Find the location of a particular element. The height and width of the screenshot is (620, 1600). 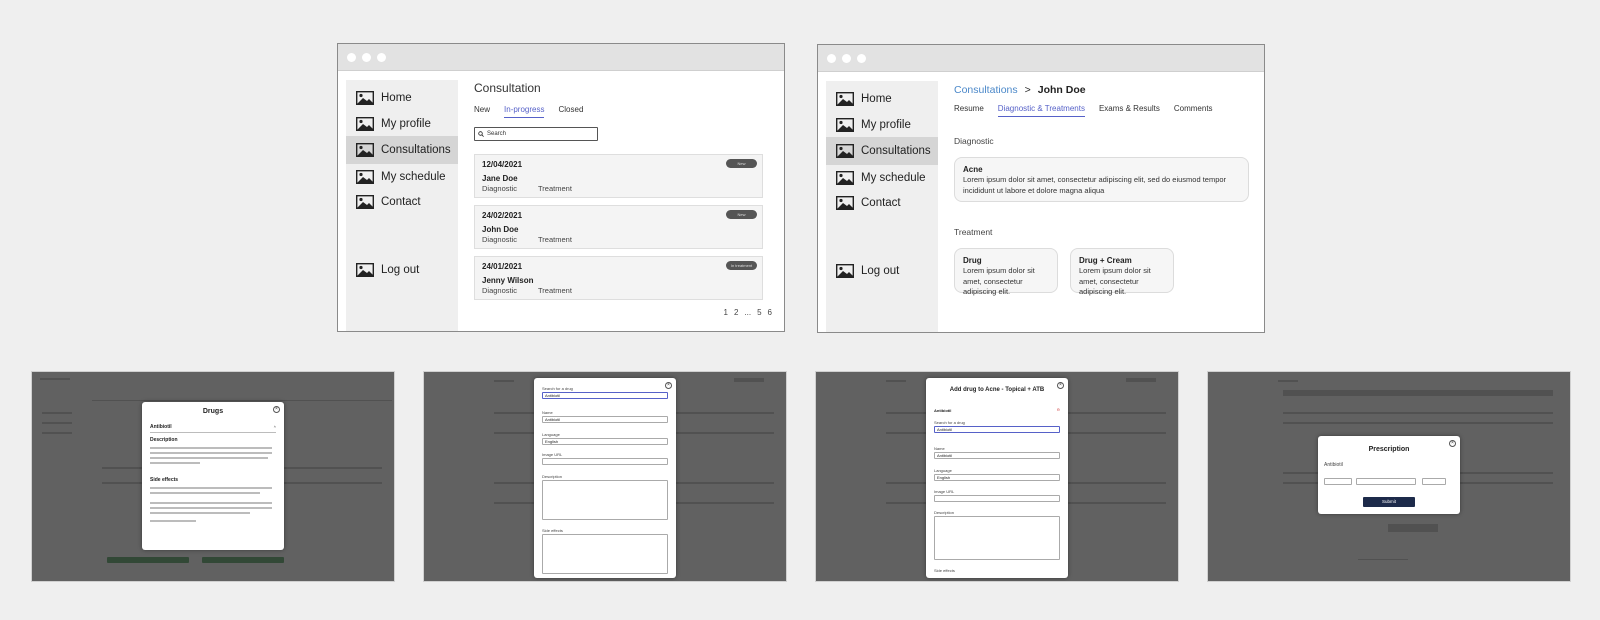

screenshot-thumbnail-prescription: × Prescription Antibiotil Submit is located at coordinates (1389, 476).